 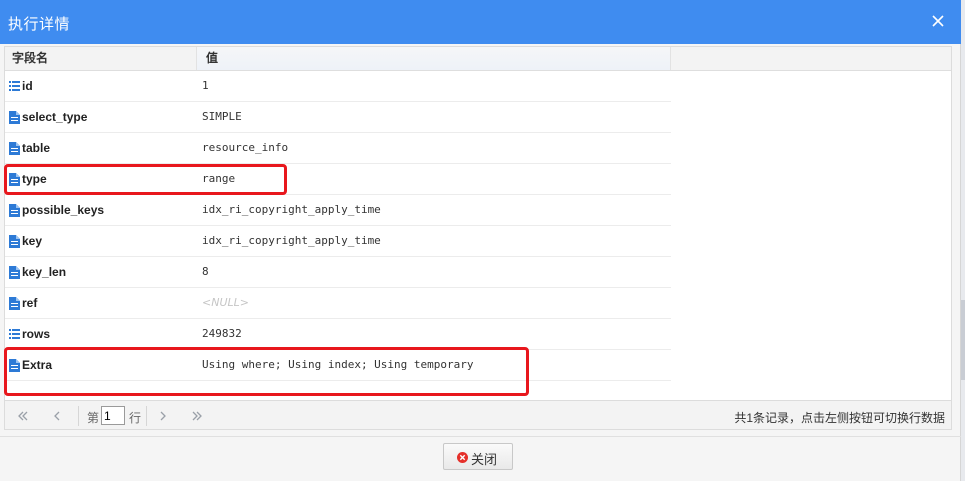 What do you see at coordinates (462, 457) in the screenshot?
I see `close-circle-icon` at bounding box center [462, 457].